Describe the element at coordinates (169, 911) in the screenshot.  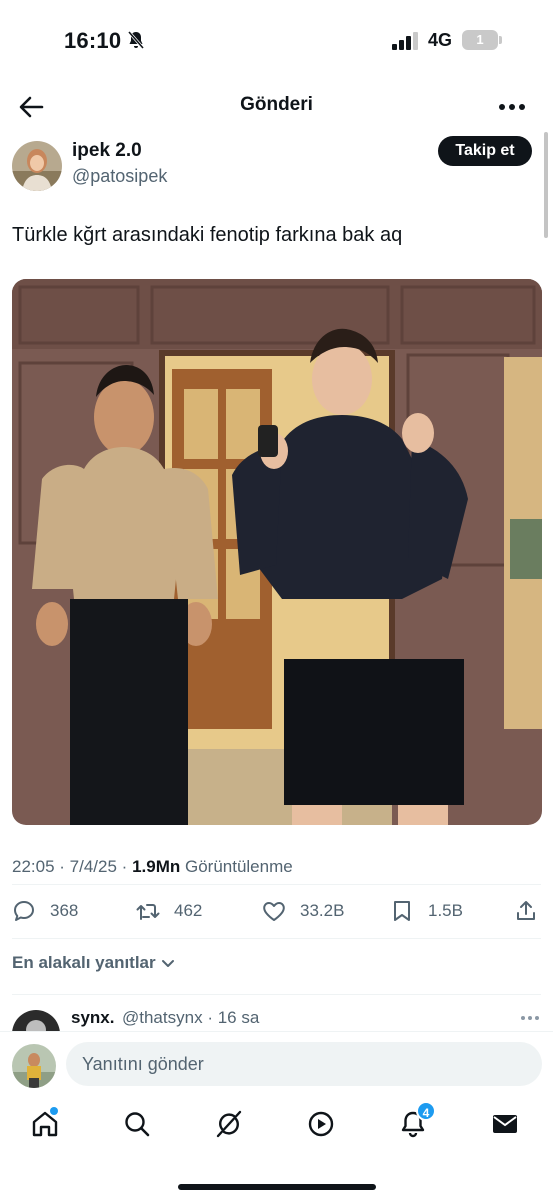
I see `retweet-button: 462` at that location.